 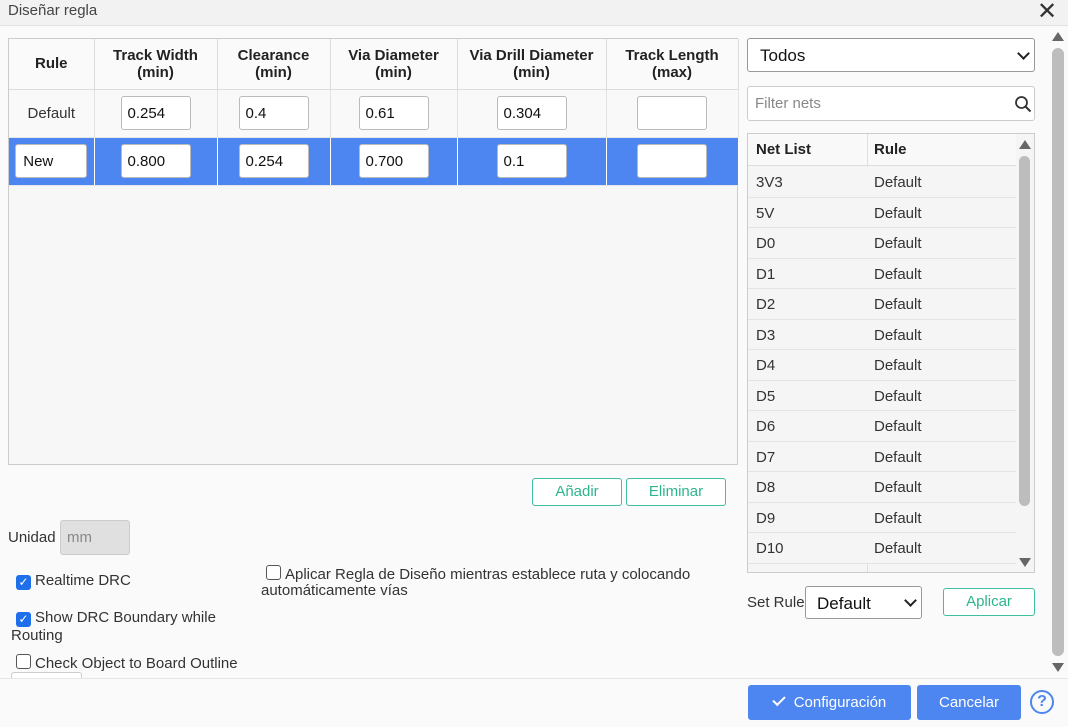 I want to click on search-icon, so click(x=1023, y=104).